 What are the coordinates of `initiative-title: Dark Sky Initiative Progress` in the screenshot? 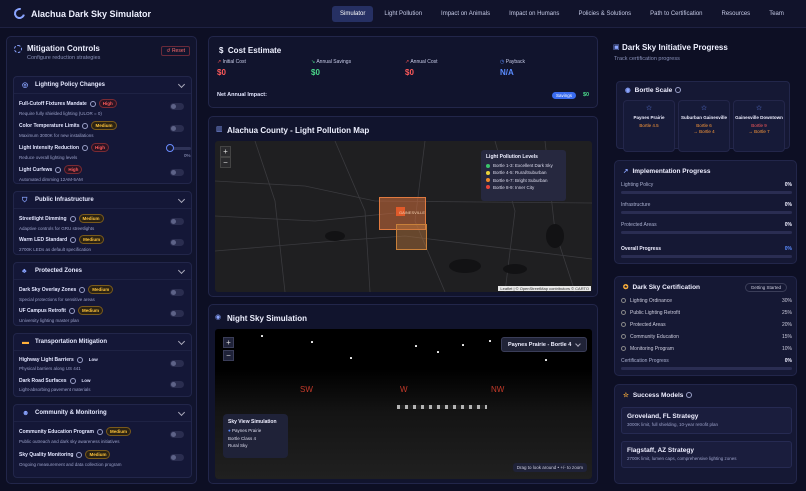 It's located at (675, 47).